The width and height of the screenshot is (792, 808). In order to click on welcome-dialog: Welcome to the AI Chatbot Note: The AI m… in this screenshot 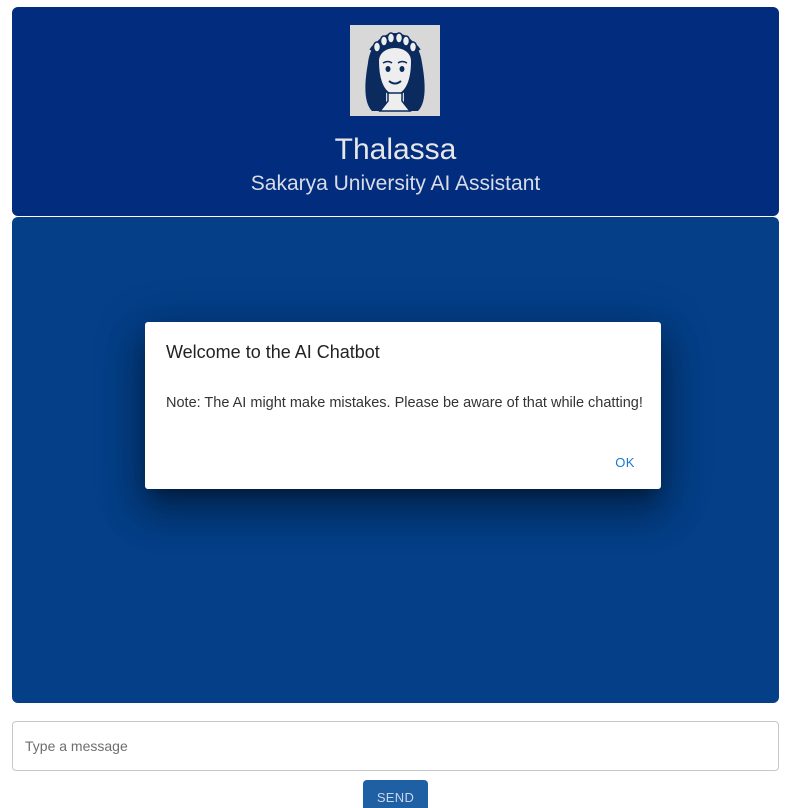, I will do `click(403, 405)`.